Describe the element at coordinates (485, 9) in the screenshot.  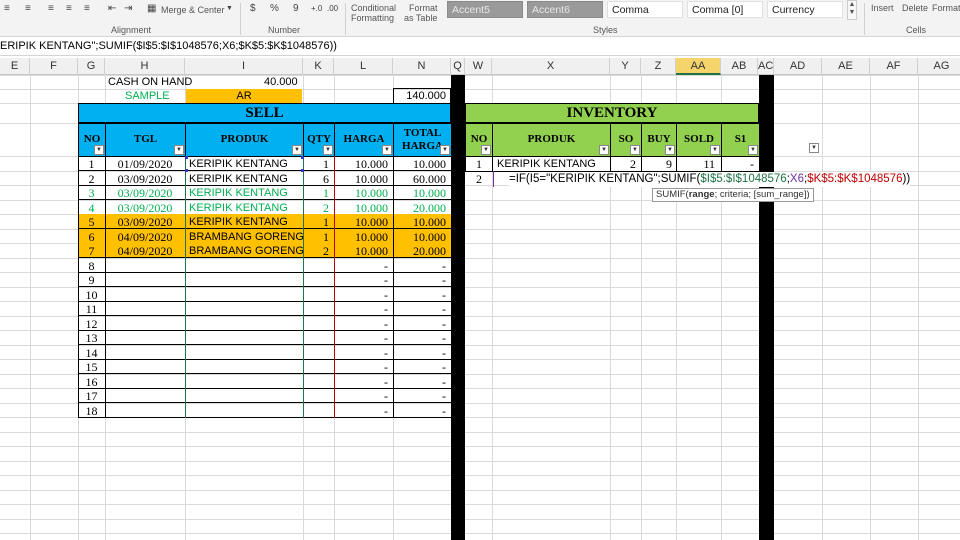
I see `style-accent5: Accent5` at that location.